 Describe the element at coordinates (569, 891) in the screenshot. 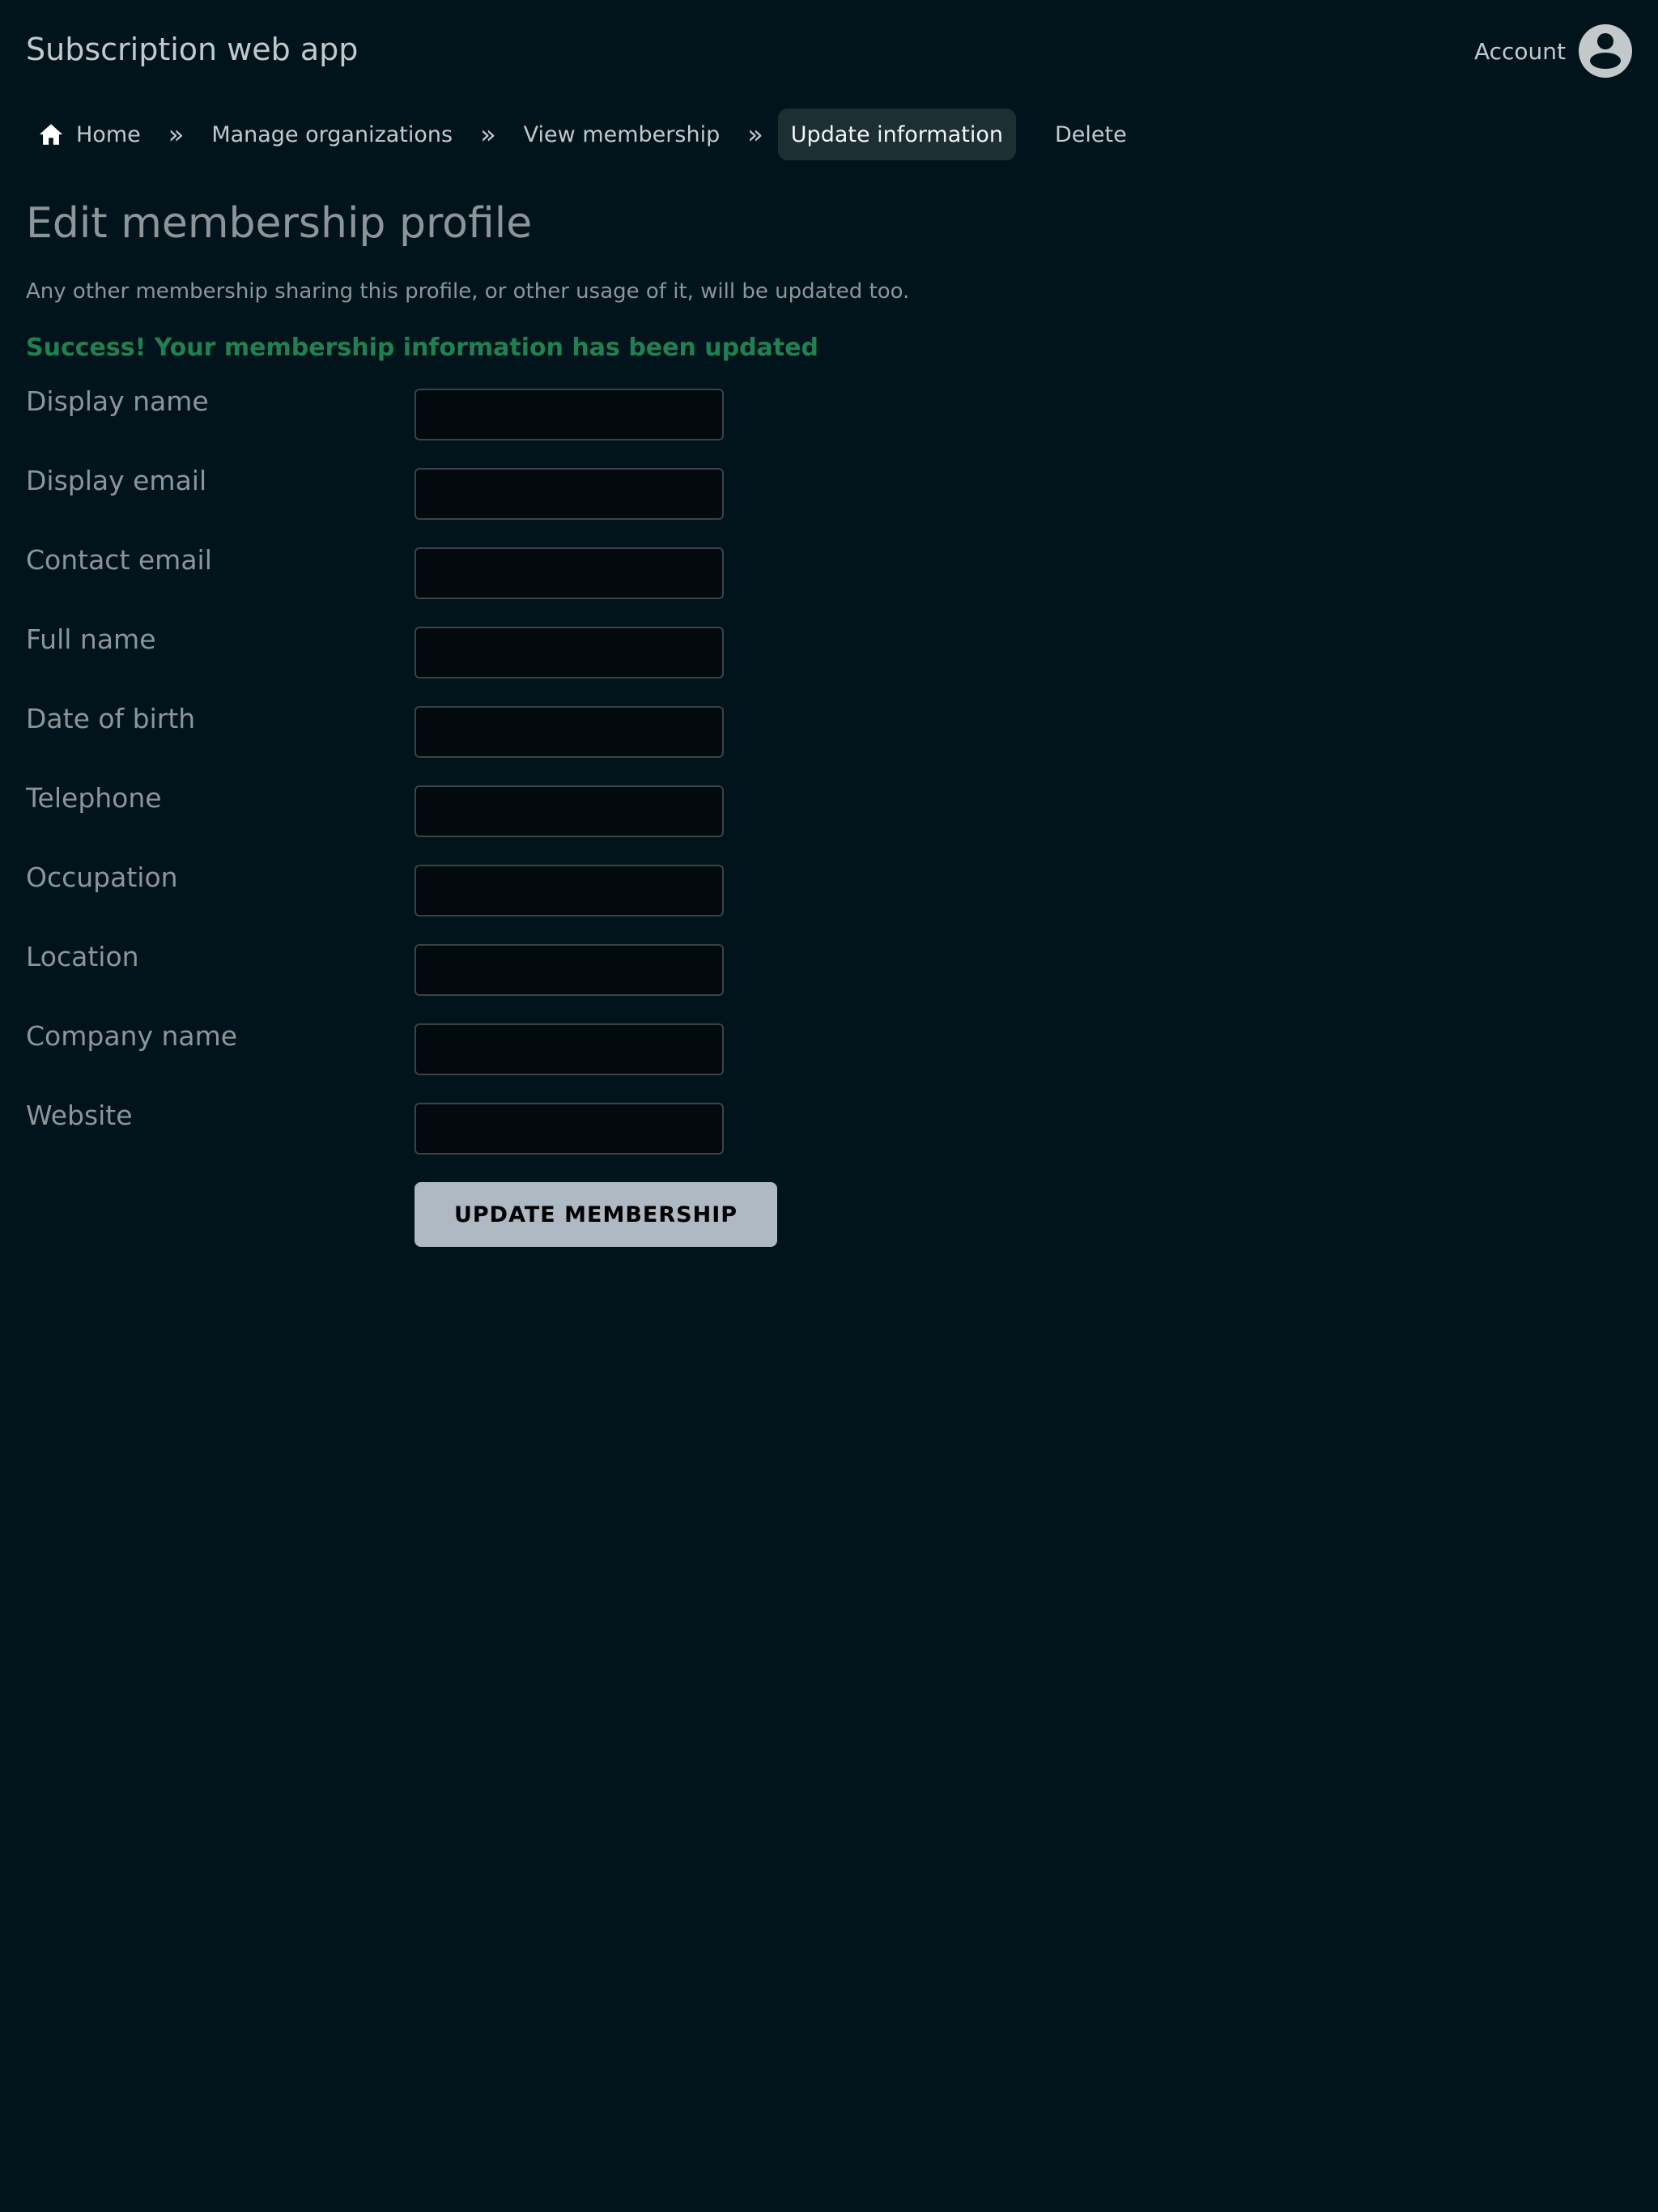

I see `occupation-input` at that location.